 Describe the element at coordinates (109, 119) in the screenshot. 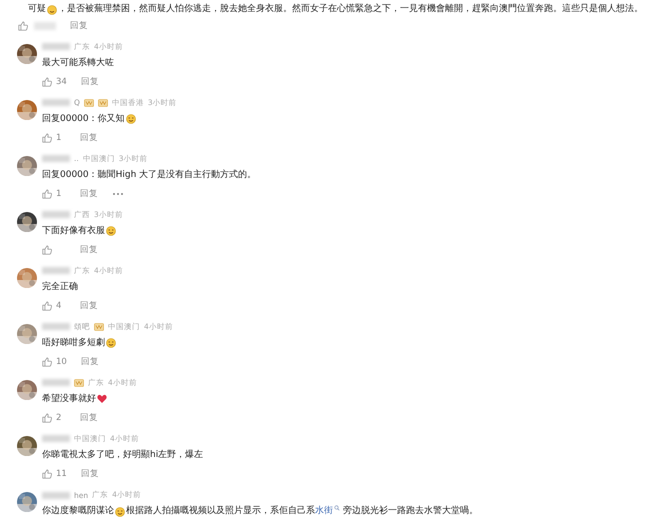

I see `comment-text: 回复00000：你又知` at that location.